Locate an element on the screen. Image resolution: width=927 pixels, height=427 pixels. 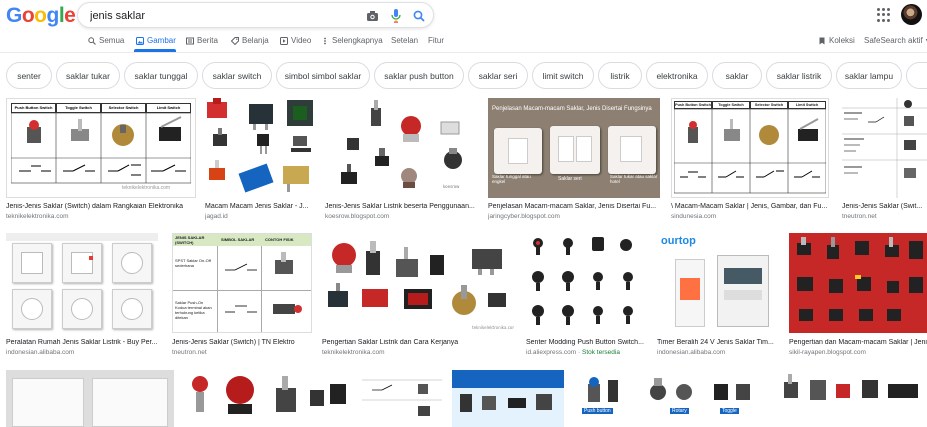
hotel-switch-plate is located at coordinates (632, 150).